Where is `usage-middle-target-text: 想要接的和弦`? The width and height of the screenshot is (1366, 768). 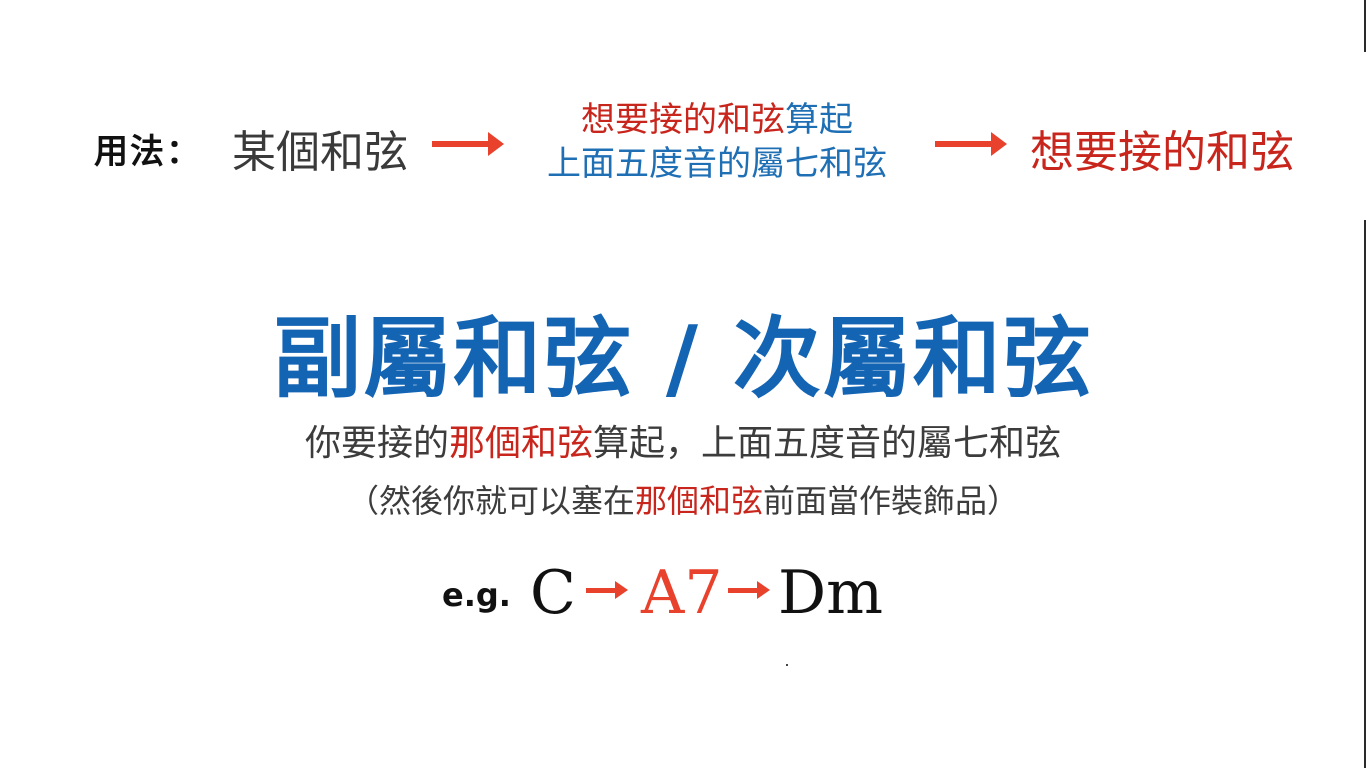 usage-middle-target-text: 想要接的和弦 is located at coordinates (683, 120).